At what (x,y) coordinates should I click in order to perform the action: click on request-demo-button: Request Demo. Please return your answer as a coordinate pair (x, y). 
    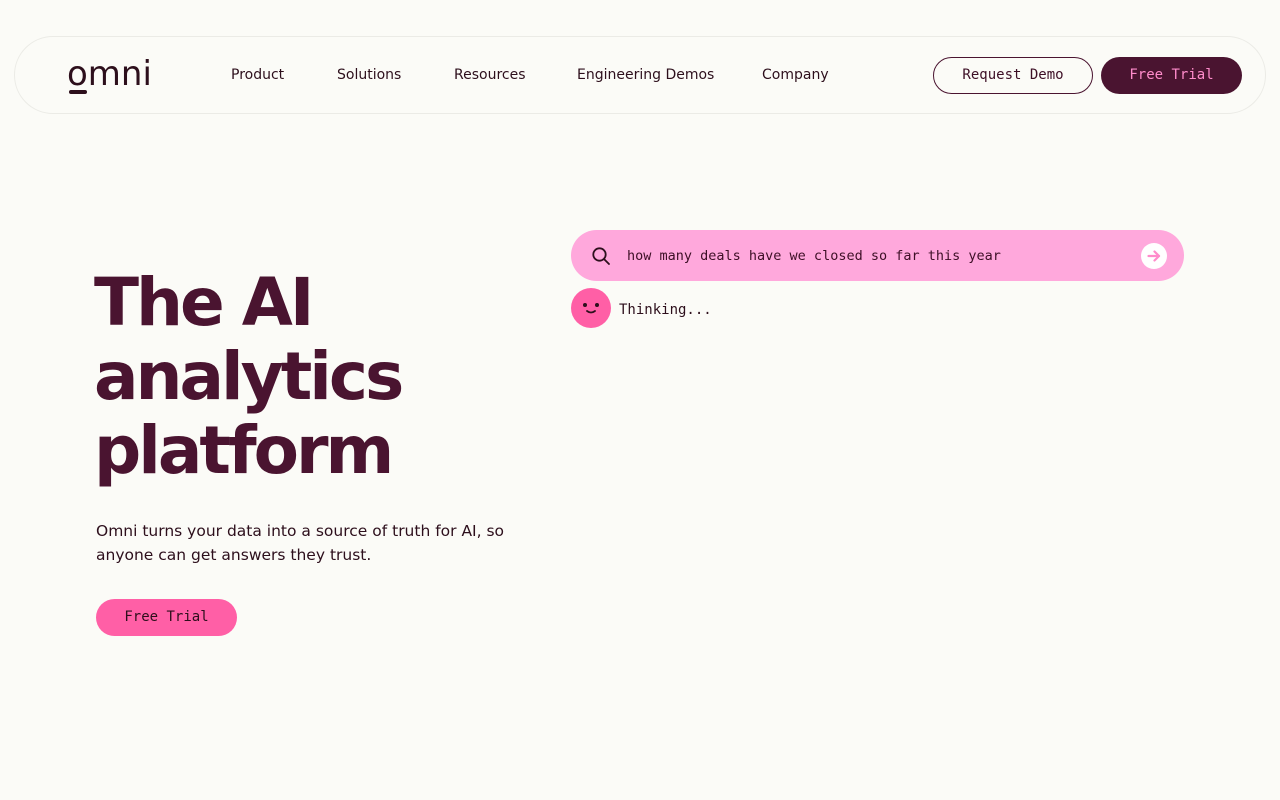
    Looking at the image, I should click on (1013, 75).